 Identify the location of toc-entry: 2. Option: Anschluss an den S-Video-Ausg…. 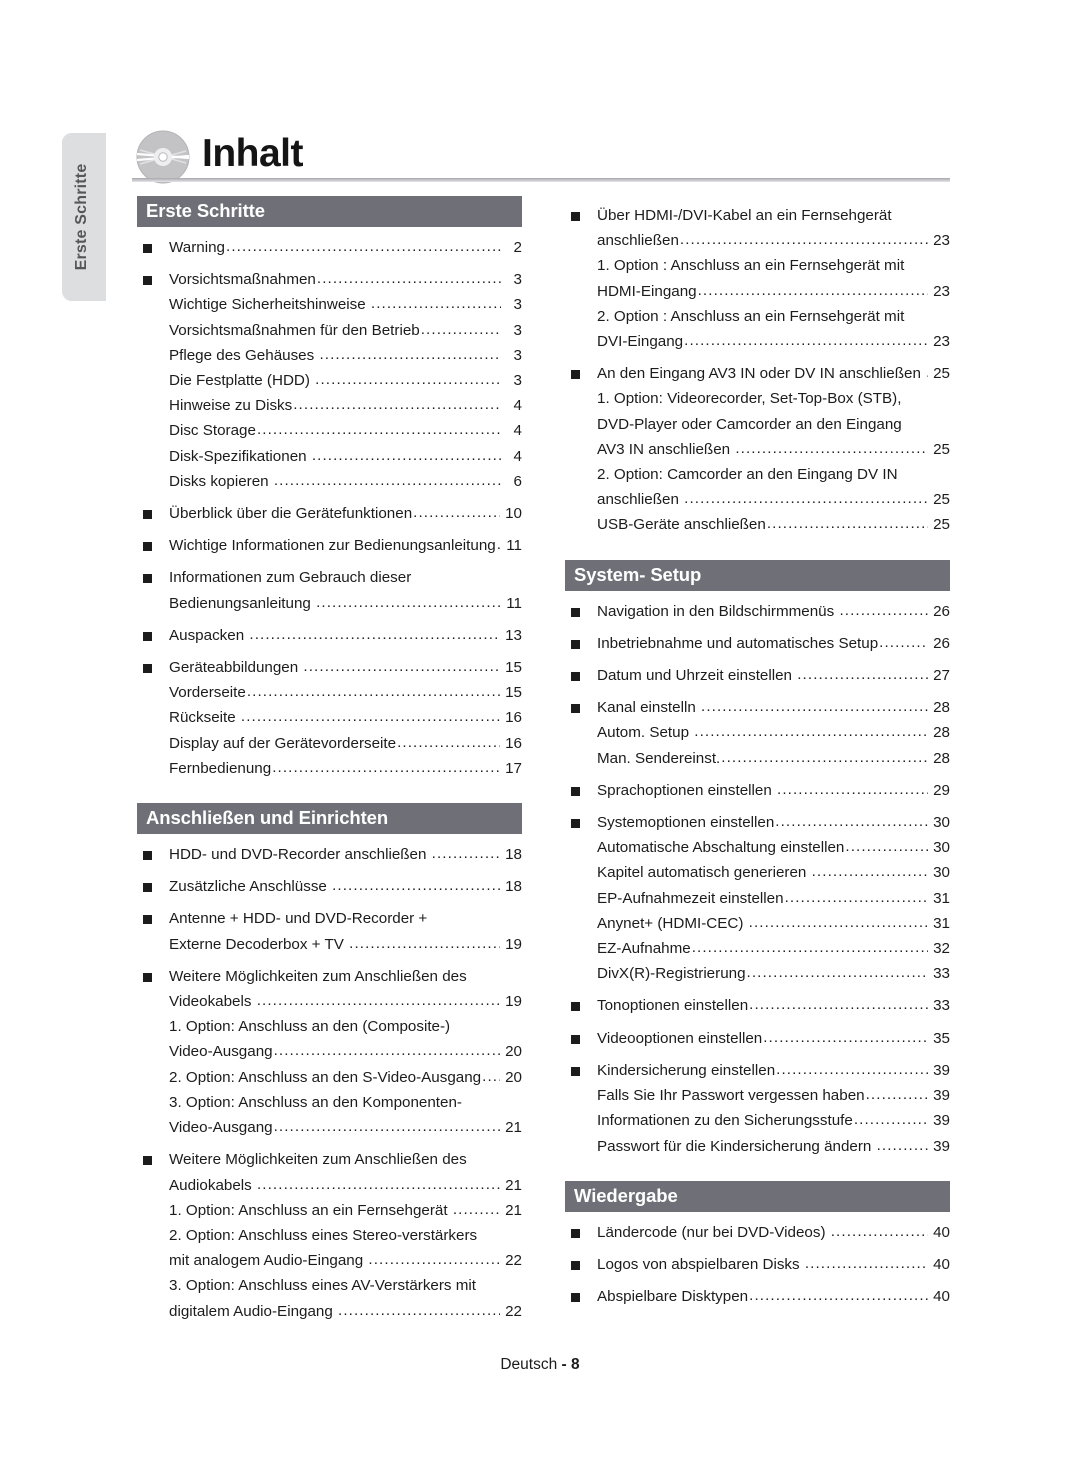
(329, 1077).